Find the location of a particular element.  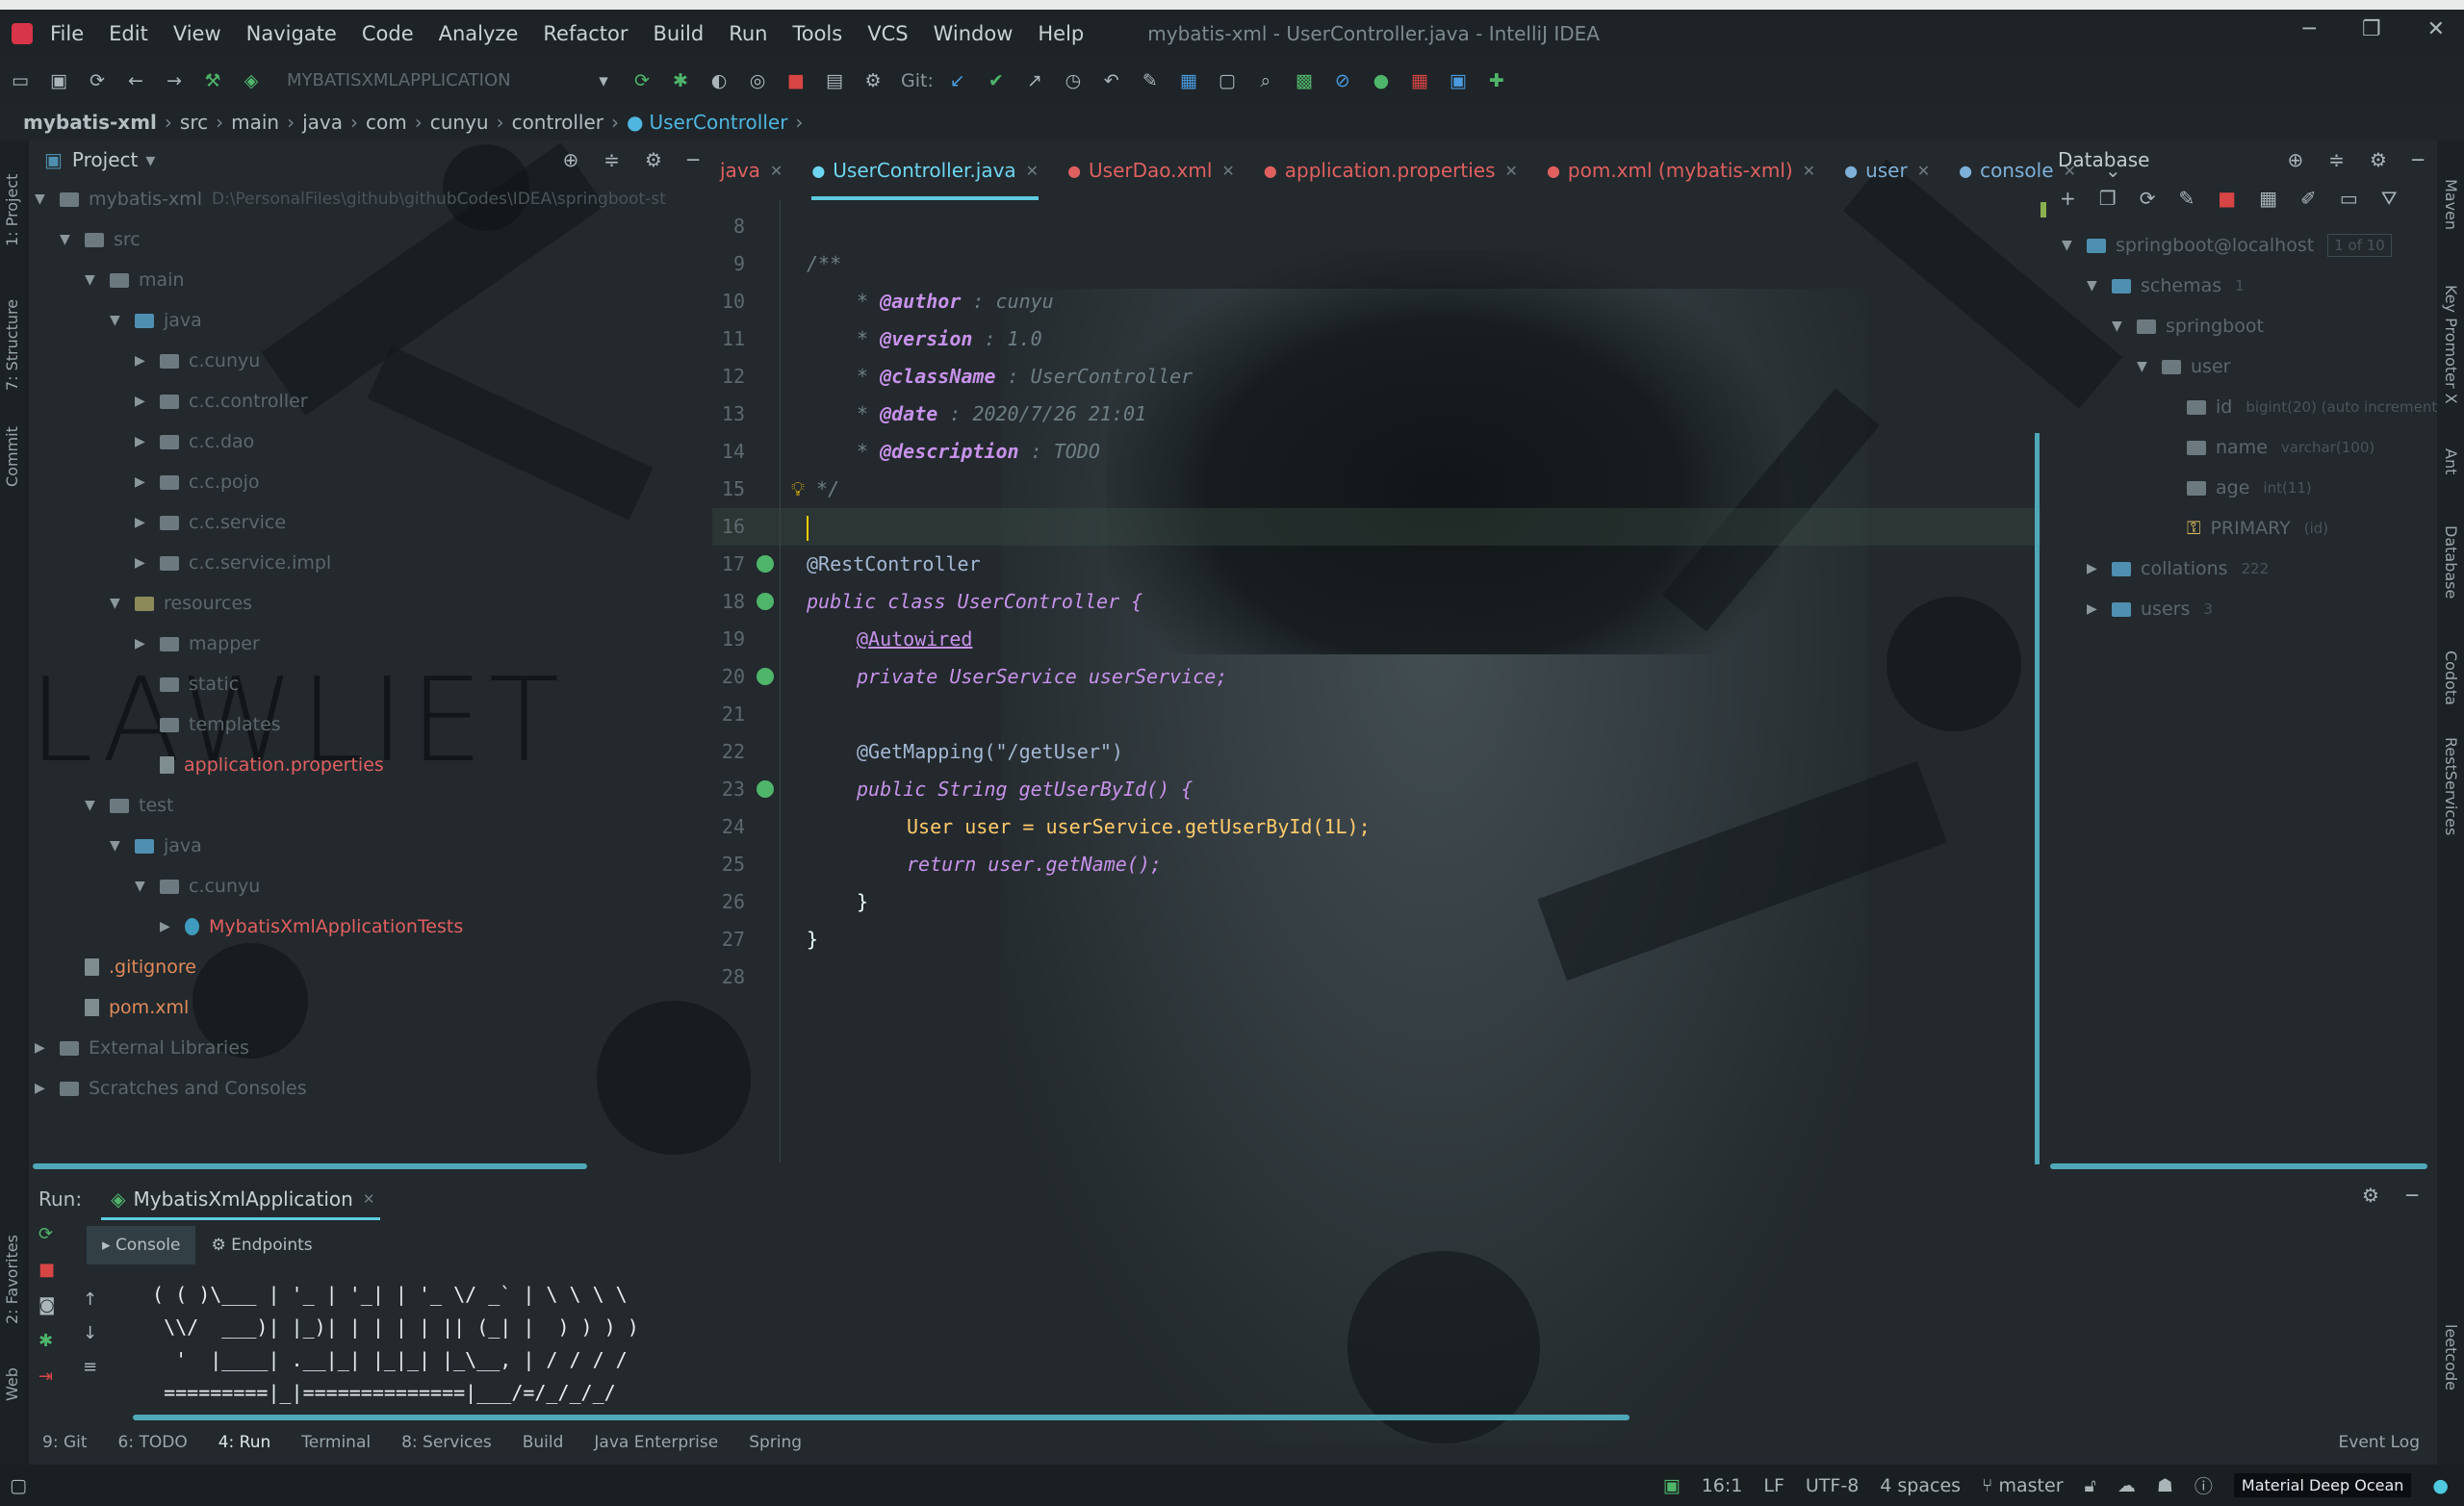

breadcrumb-item: cunyu is located at coordinates (459, 122).